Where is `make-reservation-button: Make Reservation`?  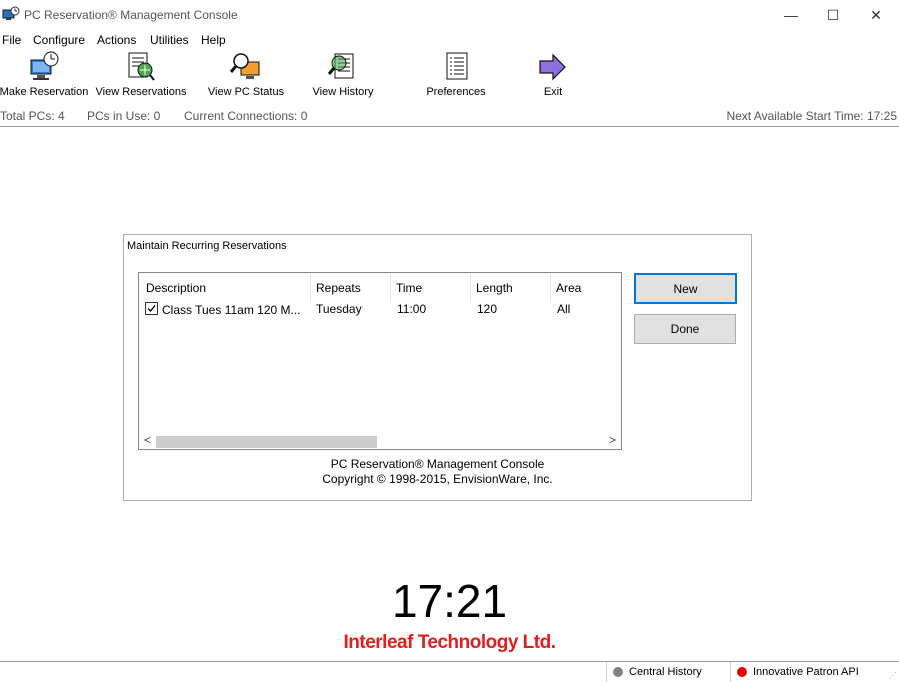 make-reservation-button: Make Reservation is located at coordinates (44, 74).